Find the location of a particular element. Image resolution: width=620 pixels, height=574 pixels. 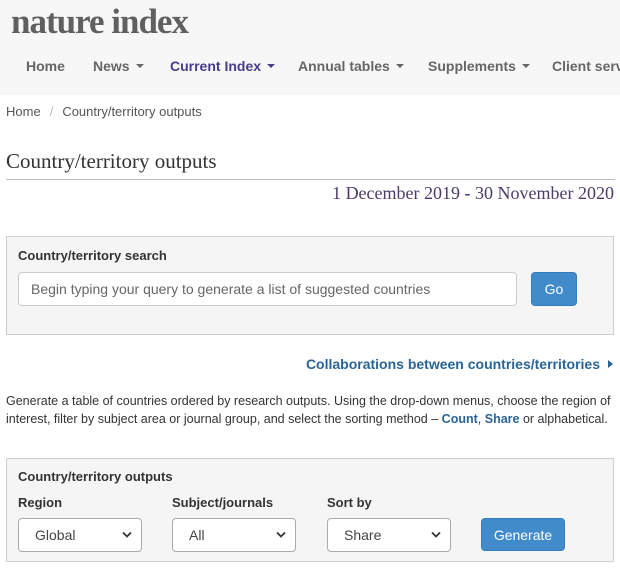

date-end: 30 November 2020 is located at coordinates (544, 193).